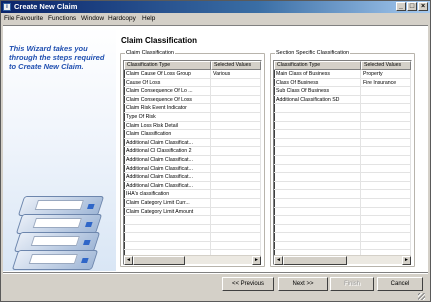 The height and width of the screenshot is (302, 431). What do you see at coordinates (236, 74) in the screenshot?
I see `cell-selected-value: Various` at bounding box center [236, 74].